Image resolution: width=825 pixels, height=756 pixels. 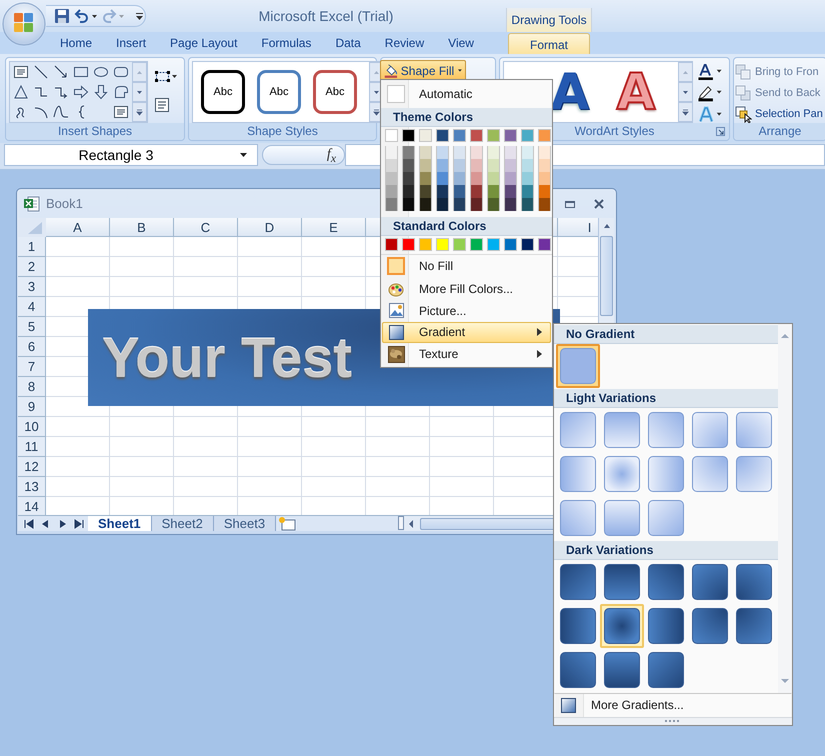 What do you see at coordinates (162, 105) in the screenshot?
I see `text-box-icon` at bounding box center [162, 105].